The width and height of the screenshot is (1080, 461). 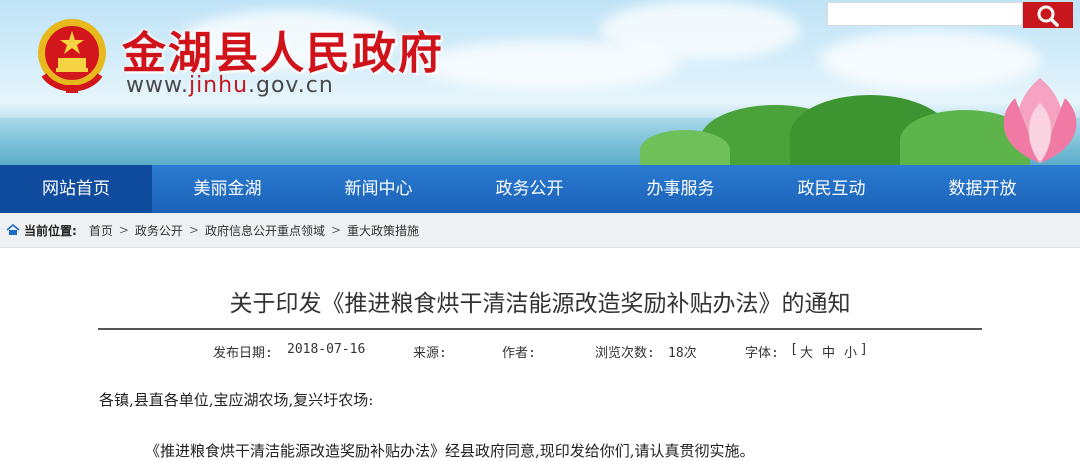 I want to click on site-url-prefix: www., so click(x=157, y=85).